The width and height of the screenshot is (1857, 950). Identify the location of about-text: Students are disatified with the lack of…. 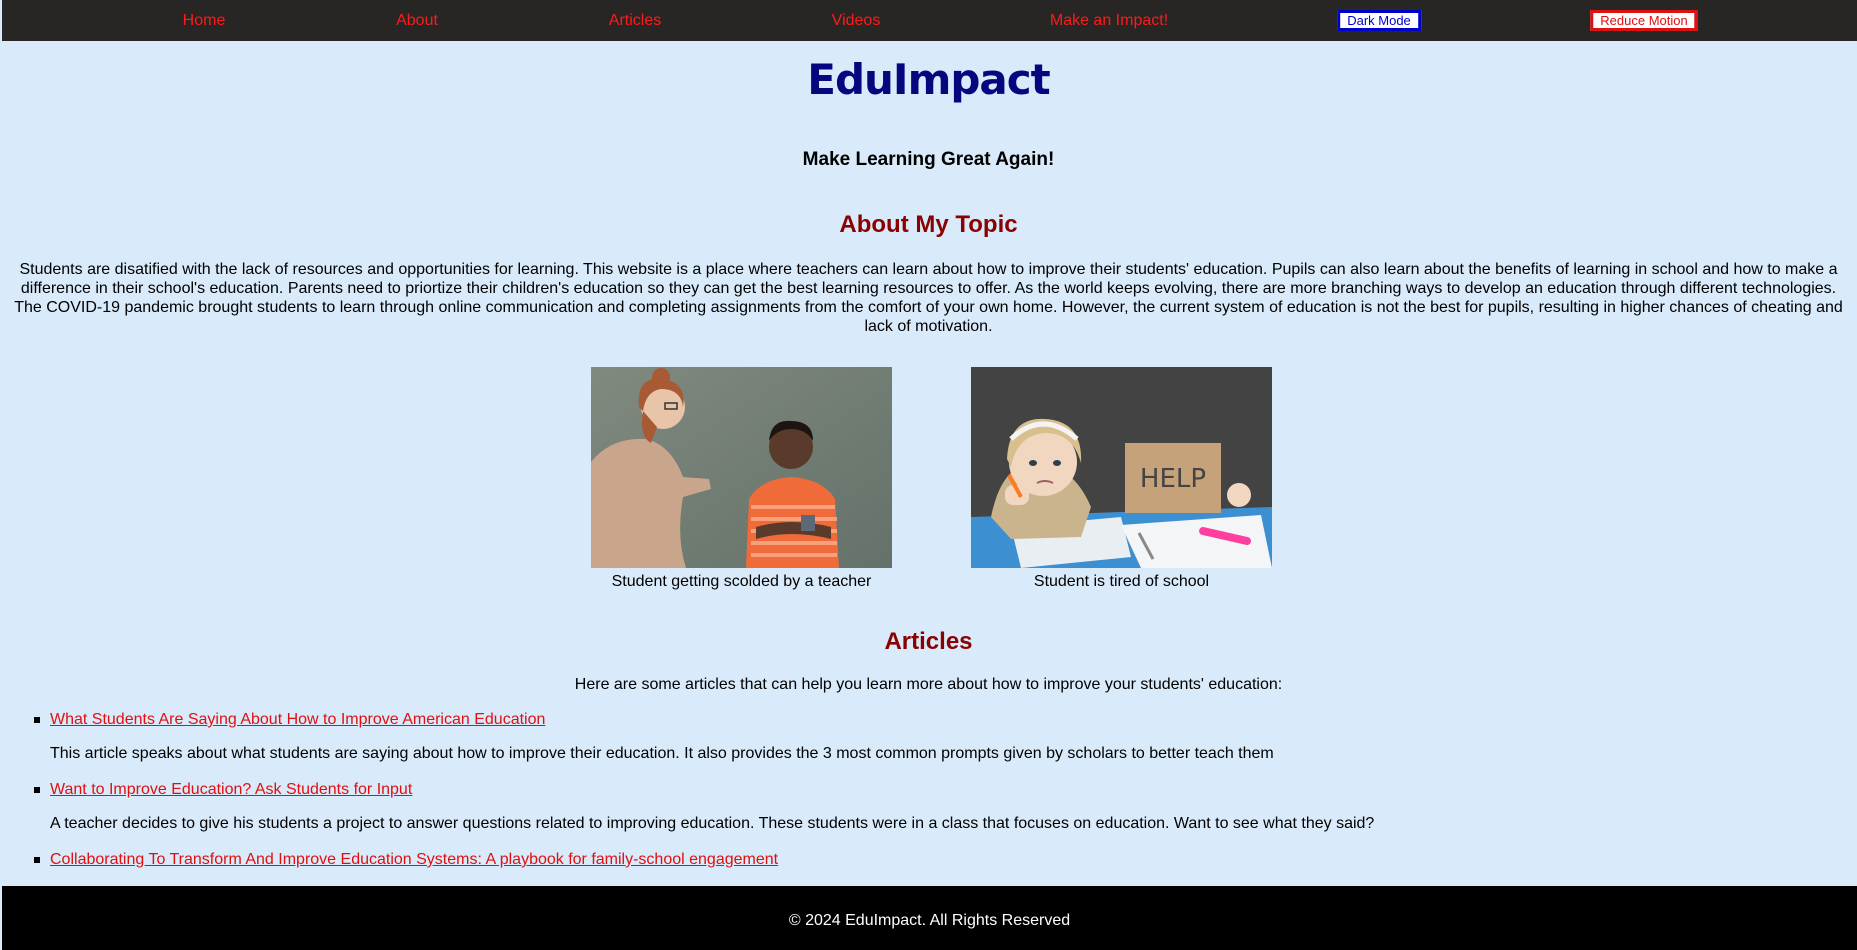
(928, 298).